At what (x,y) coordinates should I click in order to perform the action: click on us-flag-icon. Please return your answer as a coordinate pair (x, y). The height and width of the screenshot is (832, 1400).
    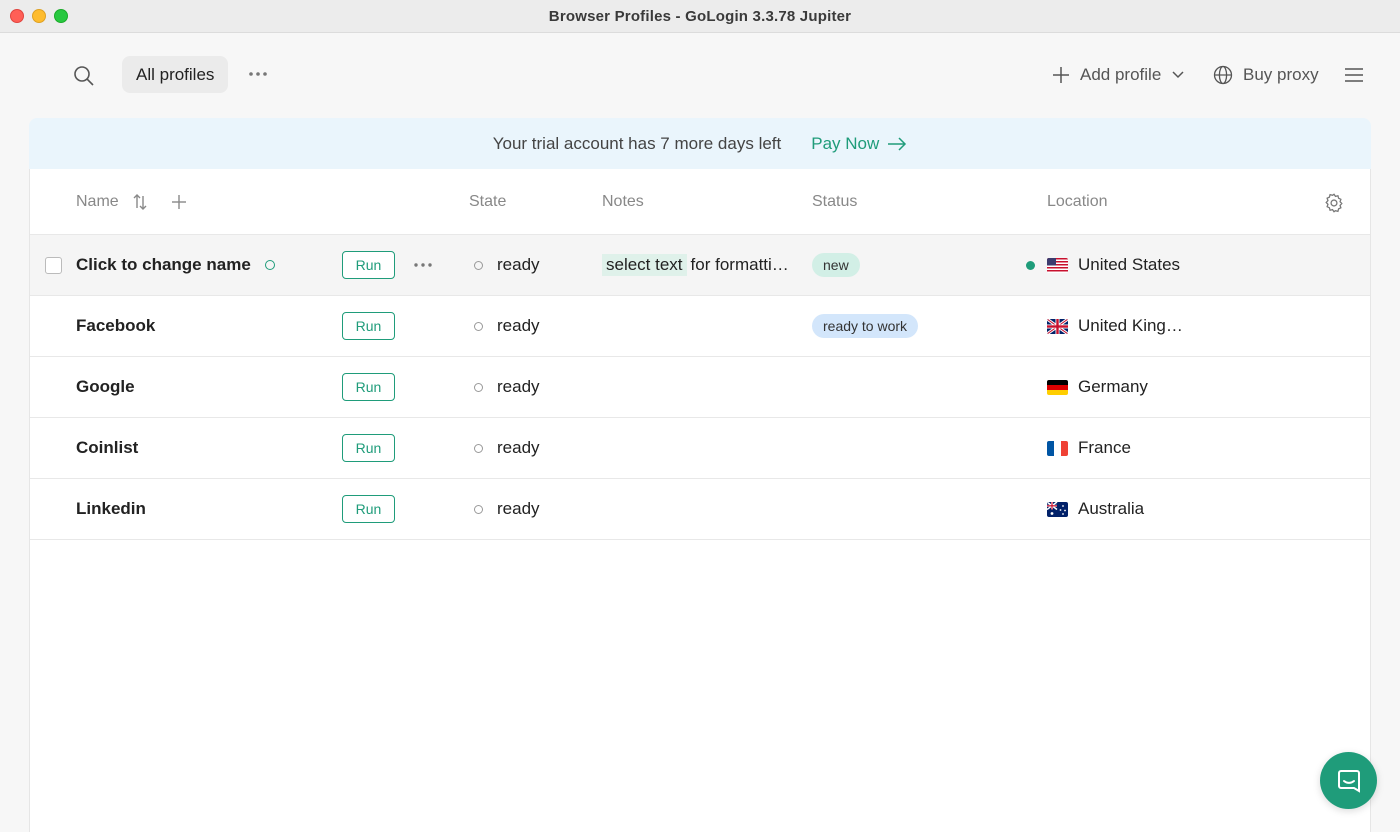
    Looking at the image, I should click on (1057, 265).